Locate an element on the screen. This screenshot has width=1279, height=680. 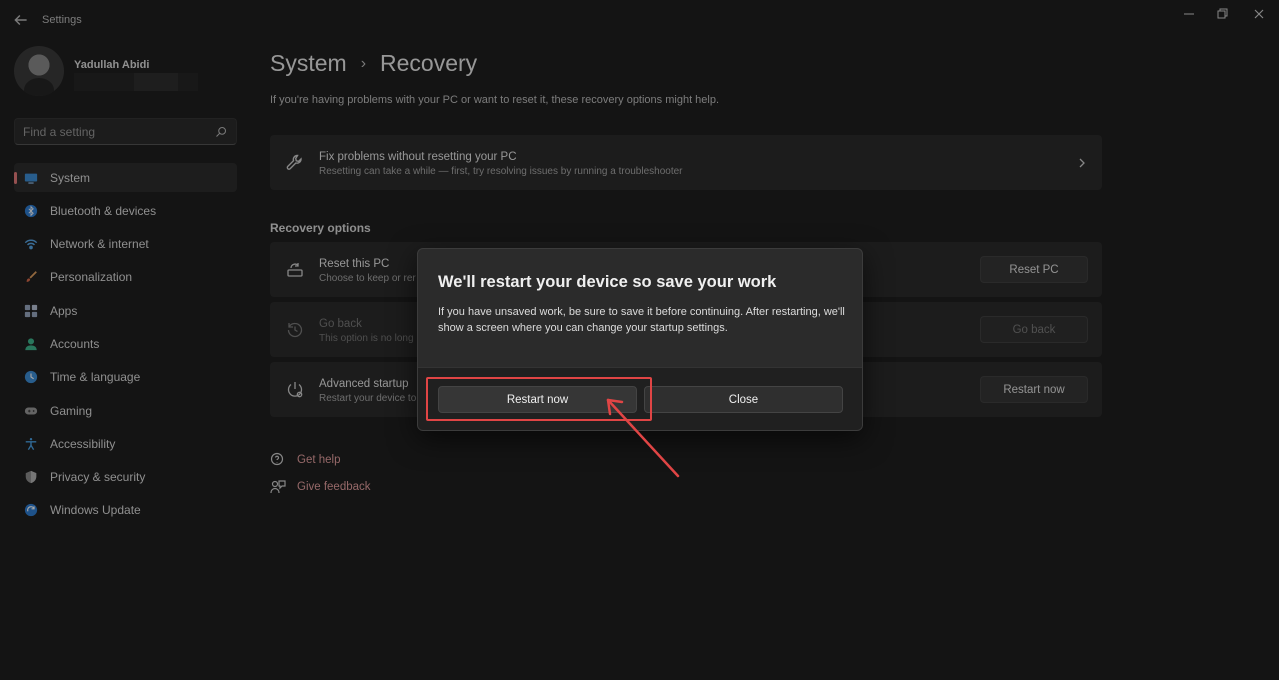
title-bar: Settings is located at coordinates (639, 20).